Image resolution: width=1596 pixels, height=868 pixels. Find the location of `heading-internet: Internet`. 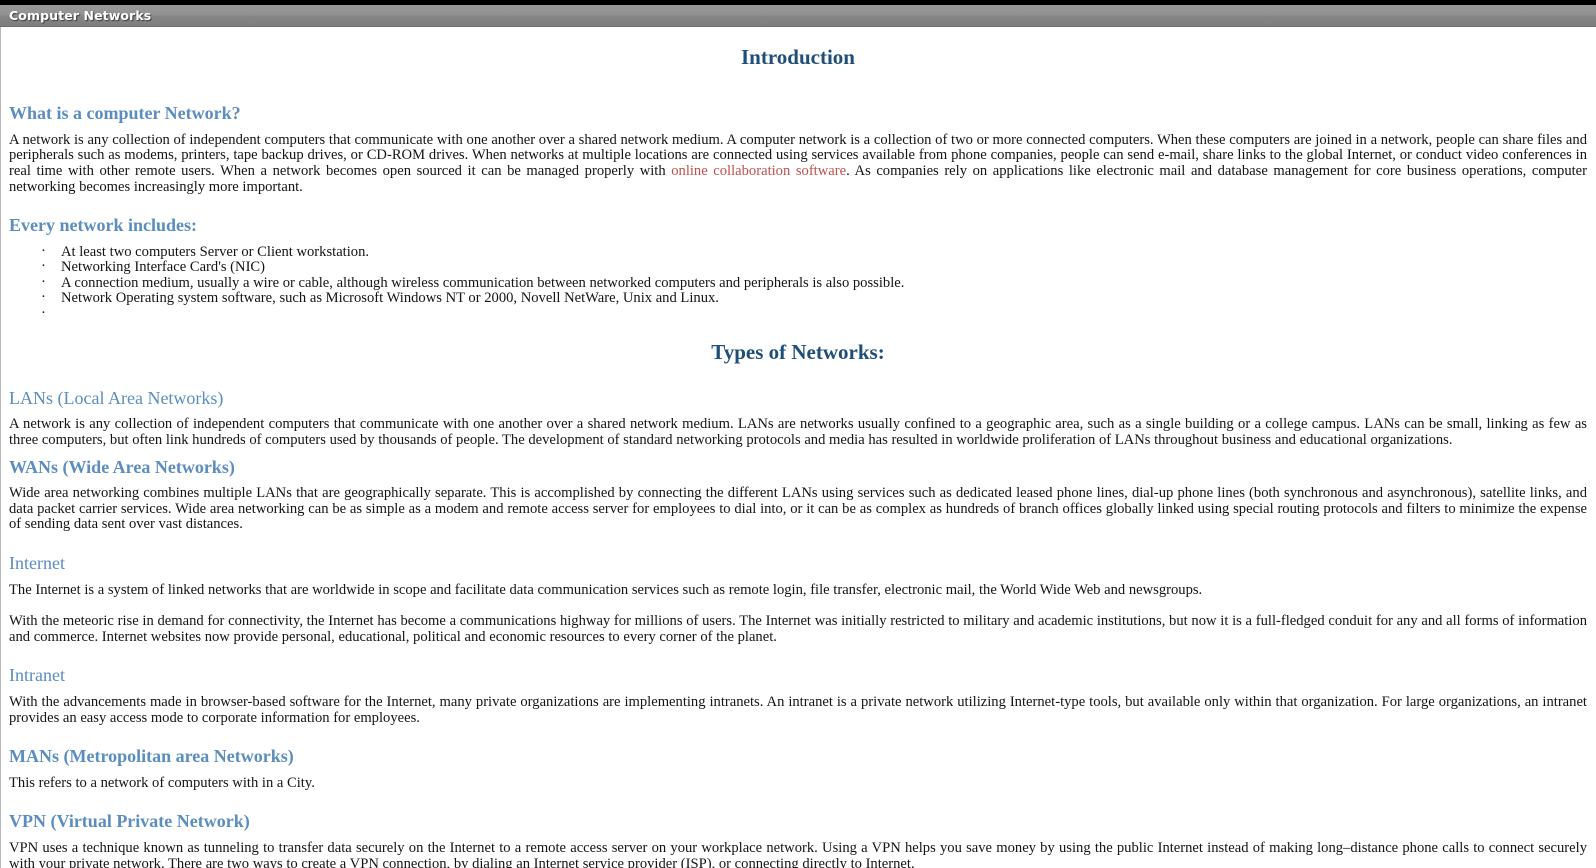

heading-internet: Internet is located at coordinates (37, 562).